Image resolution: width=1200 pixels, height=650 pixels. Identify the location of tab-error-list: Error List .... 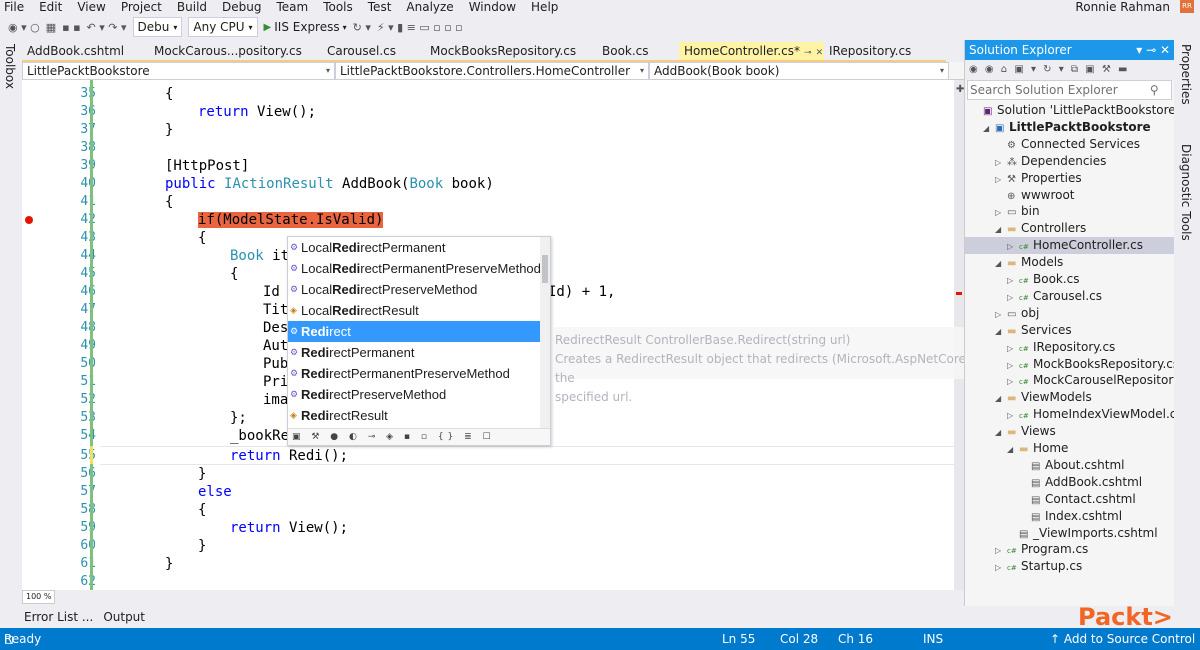
(58, 617).